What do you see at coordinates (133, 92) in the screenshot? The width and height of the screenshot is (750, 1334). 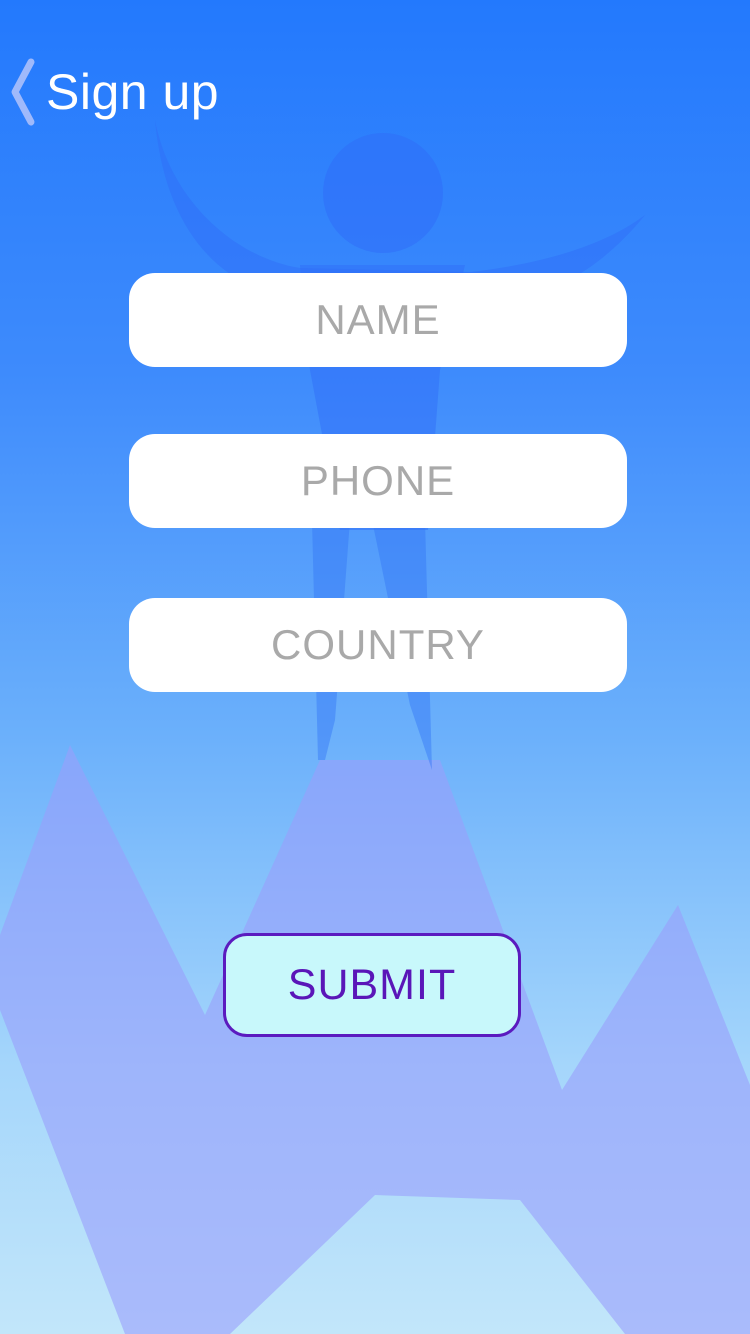 I see `page-title: Sign up` at bounding box center [133, 92].